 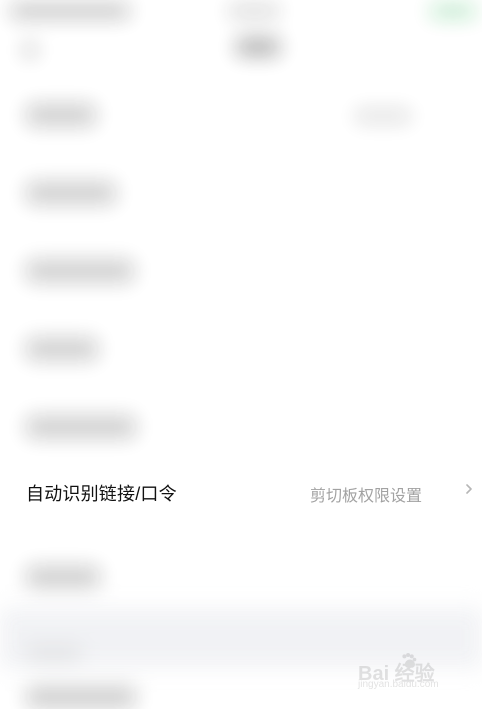 What do you see at coordinates (241, 492) in the screenshot?
I see `settings-row-auto-link: 自动识别链接/口令 剪切板权限设置` at bounding box center [241, 492].